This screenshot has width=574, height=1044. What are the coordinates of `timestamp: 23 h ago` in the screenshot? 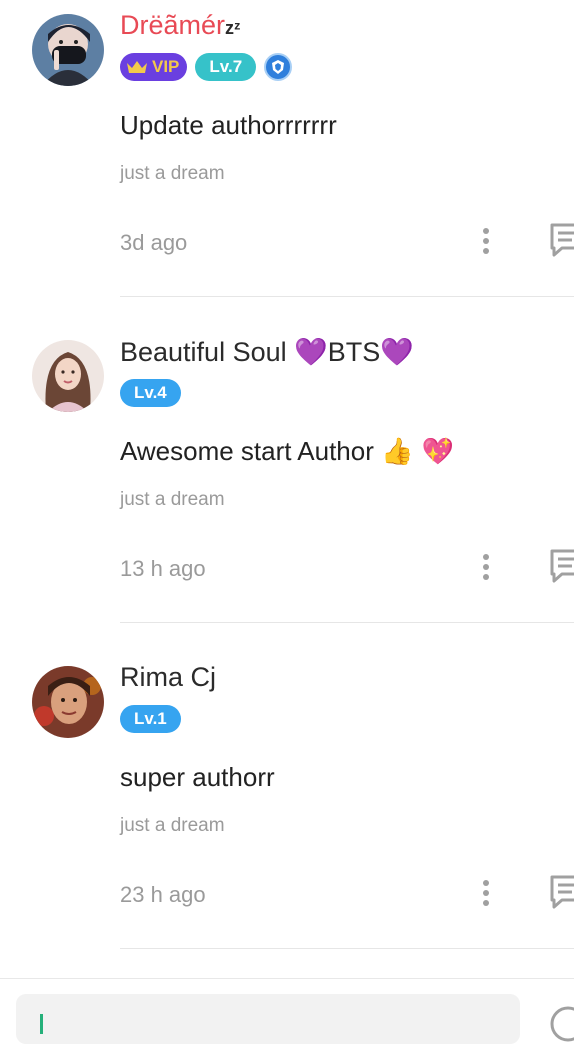 It's located at (163, 894).